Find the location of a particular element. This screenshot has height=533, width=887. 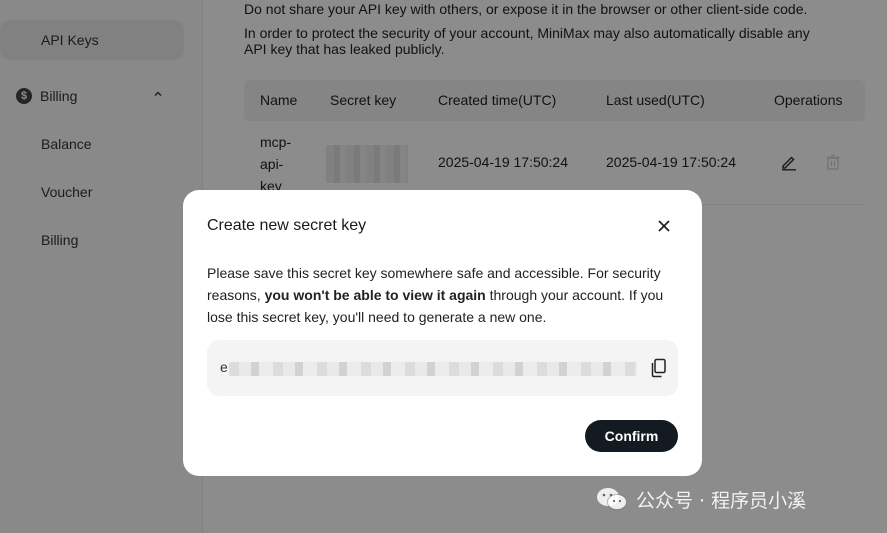

copy-icon is located at coordinates (658, 368).